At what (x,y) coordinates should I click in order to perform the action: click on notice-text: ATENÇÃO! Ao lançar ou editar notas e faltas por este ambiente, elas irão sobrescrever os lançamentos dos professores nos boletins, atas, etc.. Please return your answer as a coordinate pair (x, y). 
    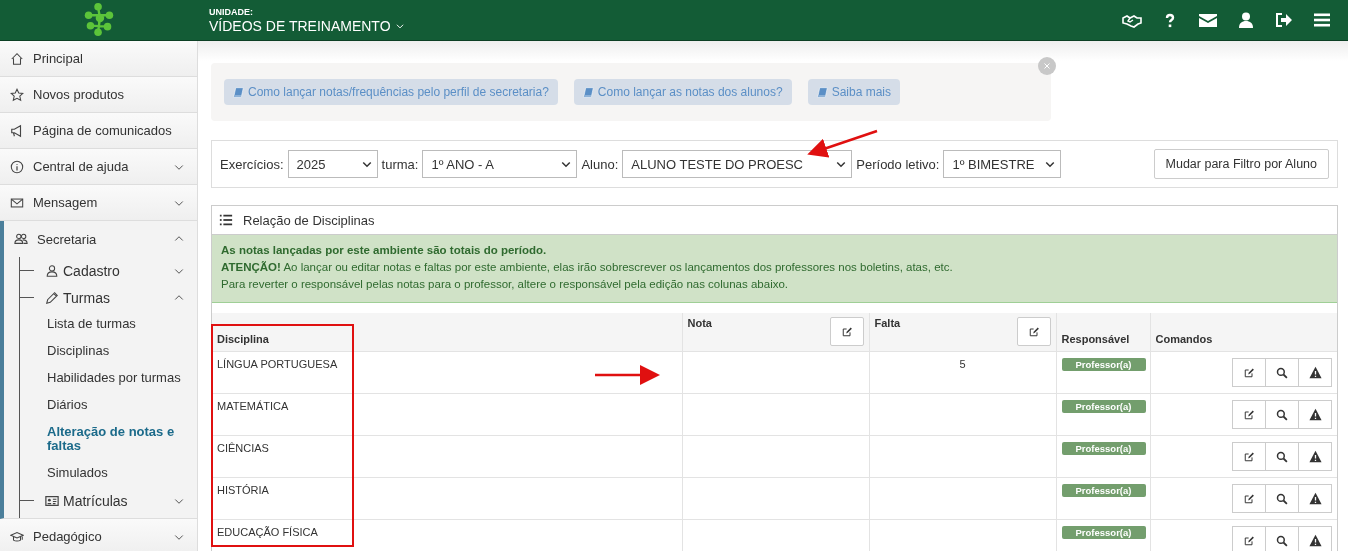
    Looking at the image, I should click on (587, 267).